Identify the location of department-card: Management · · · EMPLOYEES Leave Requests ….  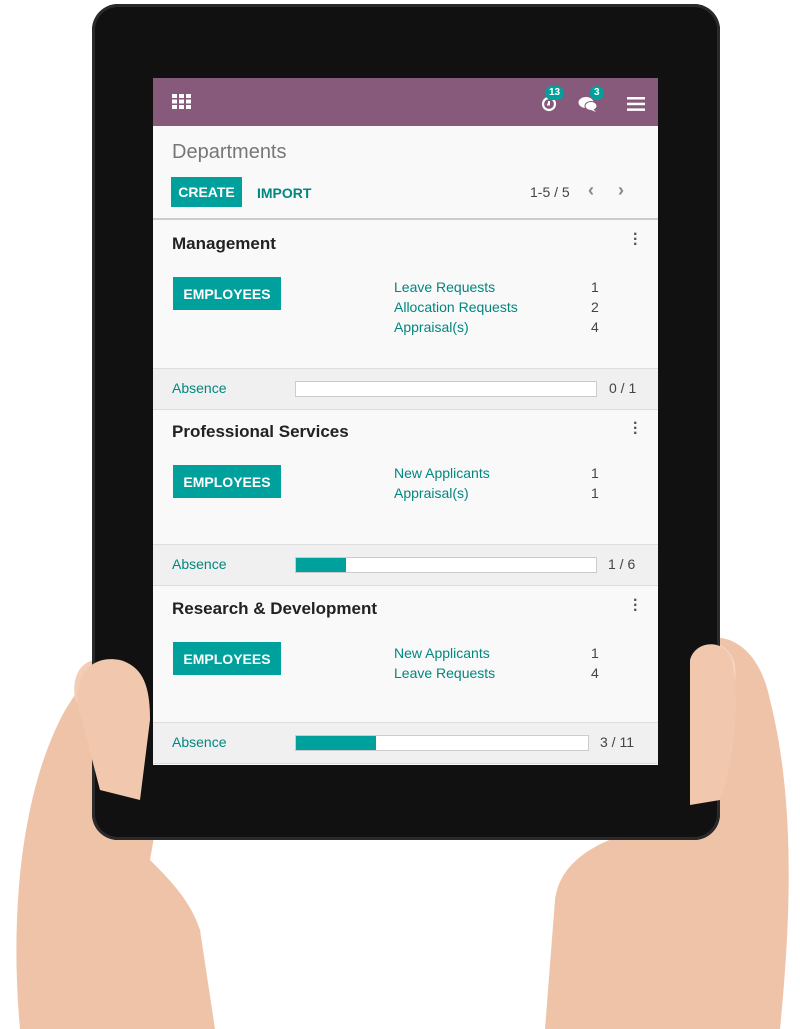
(405, 315).